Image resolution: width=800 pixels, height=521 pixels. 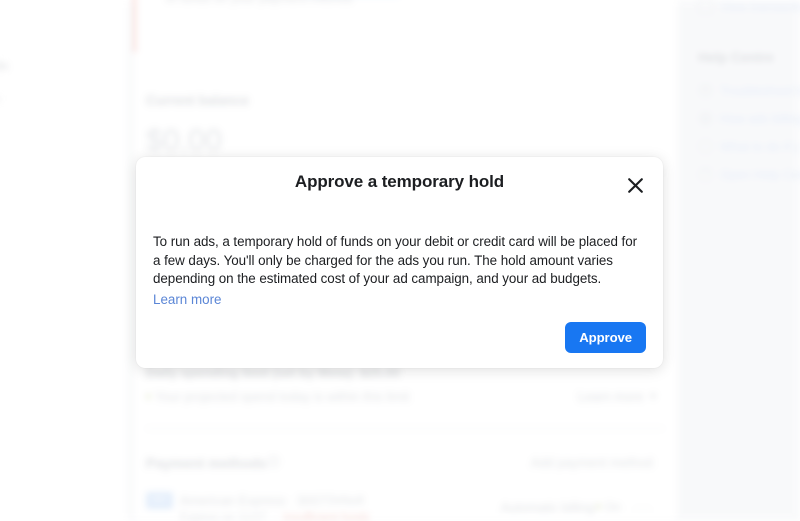 I want to click on close-icon, so click(x=635, y=185).